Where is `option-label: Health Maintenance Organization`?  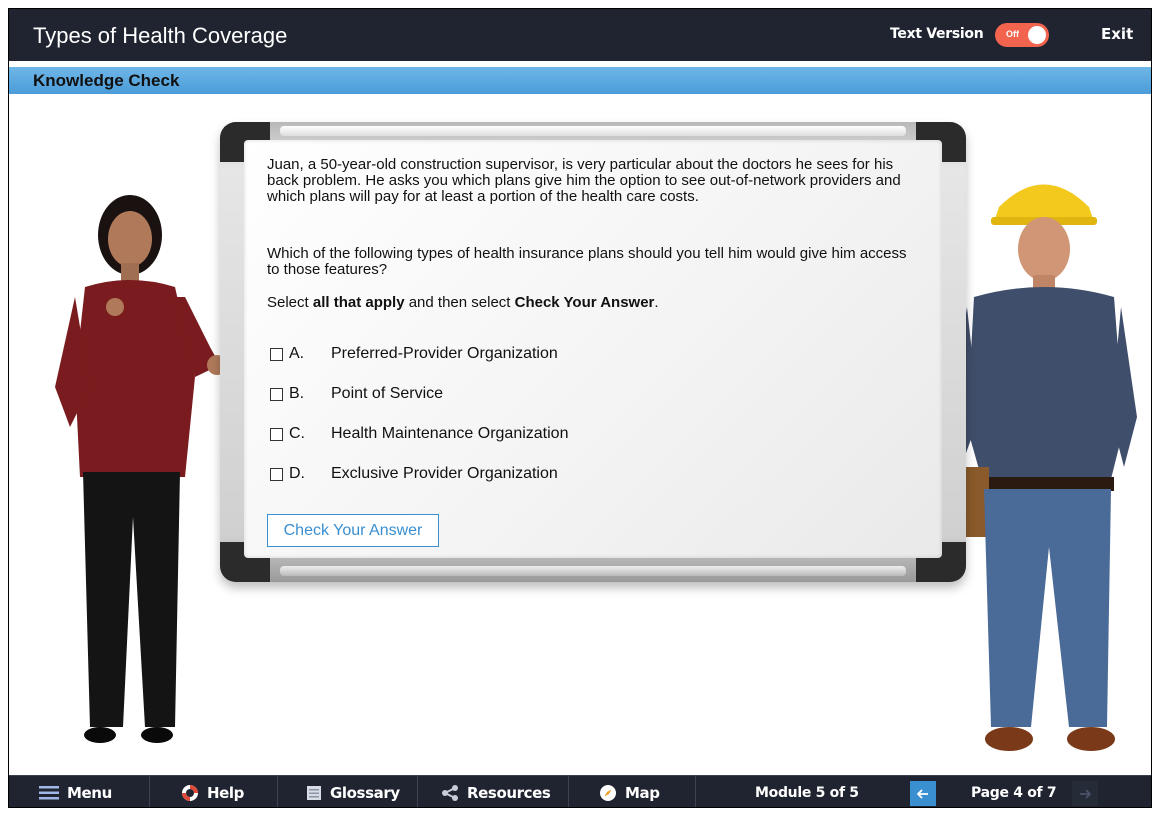
option-label: Health Maintenance Organization is located at coordinates (450, 433).